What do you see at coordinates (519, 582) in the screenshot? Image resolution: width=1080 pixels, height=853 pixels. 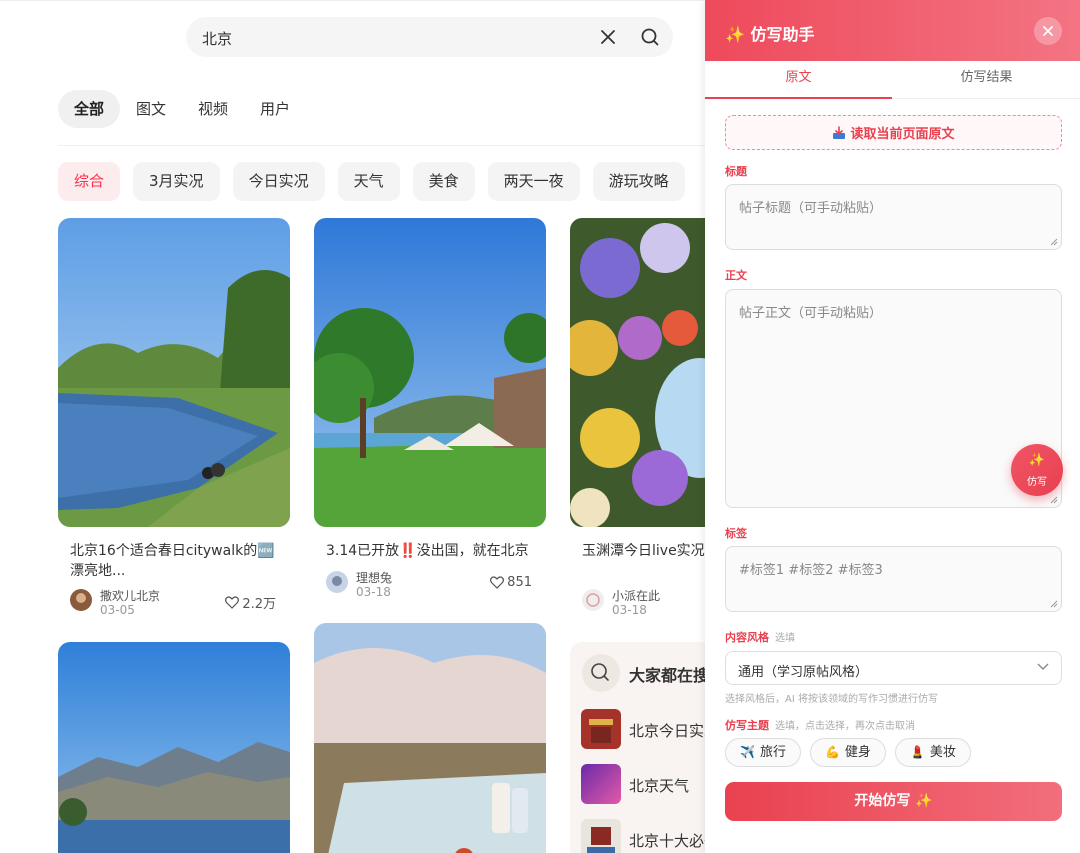 I see `like-count-value: 851` at bounding box center [519, 582].